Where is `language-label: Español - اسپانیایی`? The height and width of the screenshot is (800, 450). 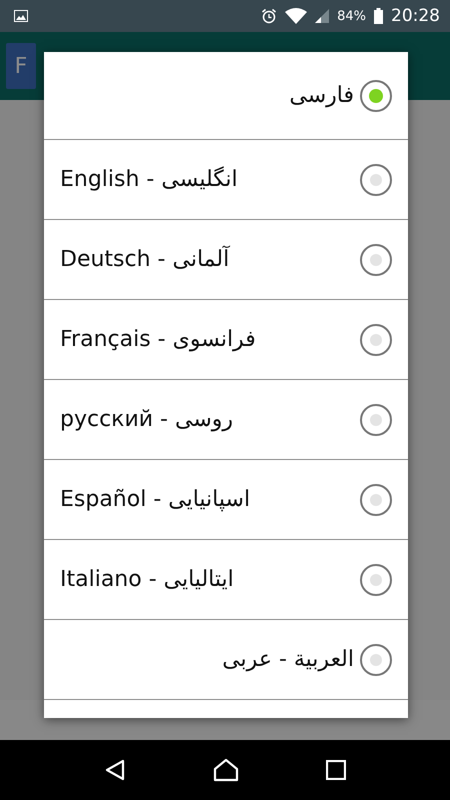
language-label: Español - اسپانیایی is located at coordinates (155, 499).